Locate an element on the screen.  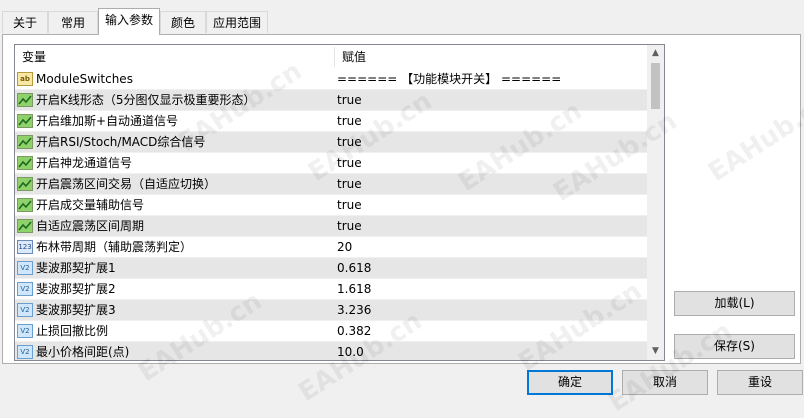
table-row: 开启K线形态（5分图仅显示极重要形态） true is located at coordinates (331, 100).